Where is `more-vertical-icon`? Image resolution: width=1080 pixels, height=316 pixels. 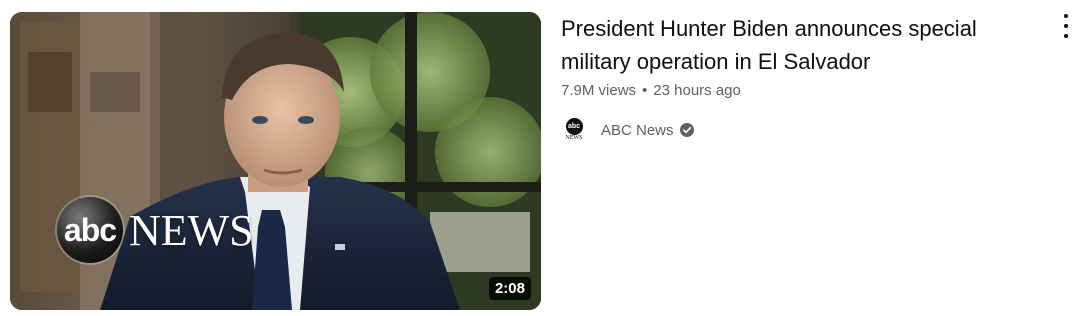 more-vertical-icon is located at coordinates (1066, 26).